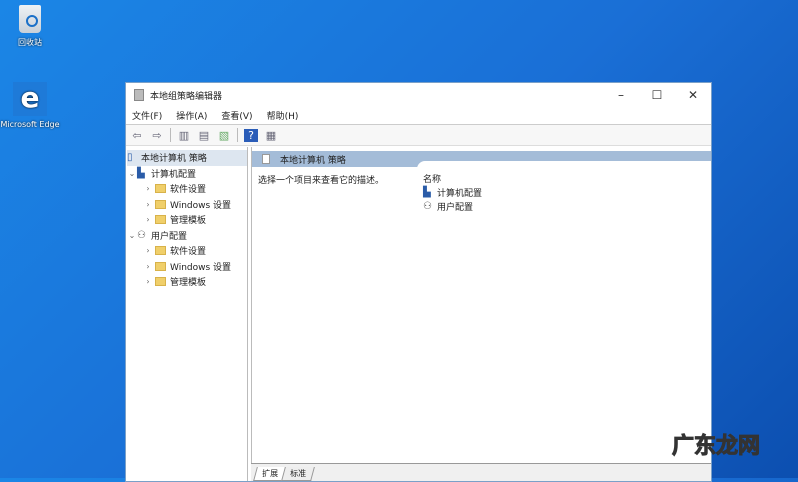 This screenshot has height=482, width=798. I want to click on title-bar: 本地组策略编辑器 – ☐ ✕, so click(418, 95).